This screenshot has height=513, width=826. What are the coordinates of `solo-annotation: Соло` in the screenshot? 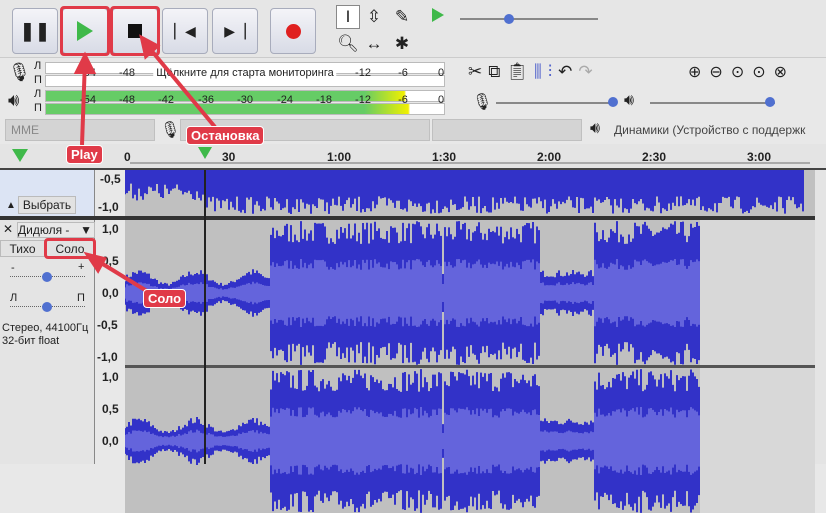 It's located at (165, 298).